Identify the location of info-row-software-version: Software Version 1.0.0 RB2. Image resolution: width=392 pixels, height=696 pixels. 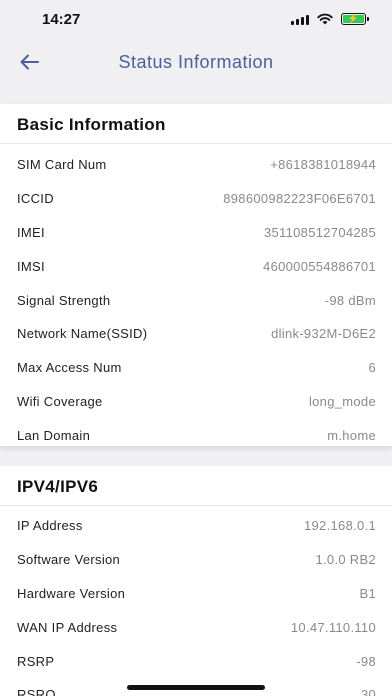
(196, 560).